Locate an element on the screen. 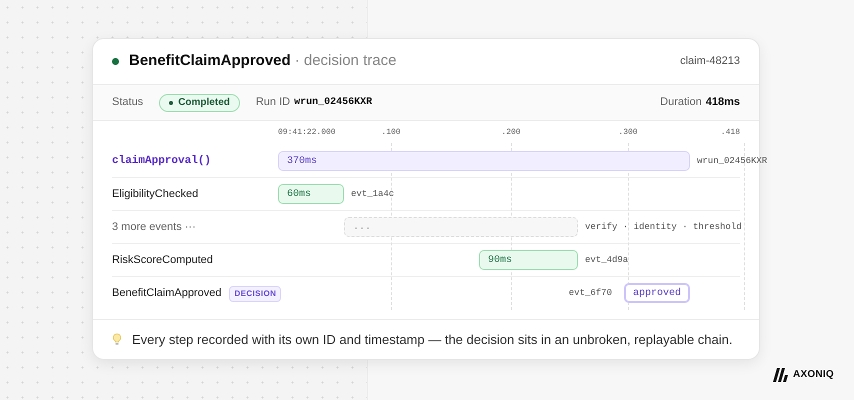  span-trailing-label: evt_4d9a is located at coordinates (606, 260).